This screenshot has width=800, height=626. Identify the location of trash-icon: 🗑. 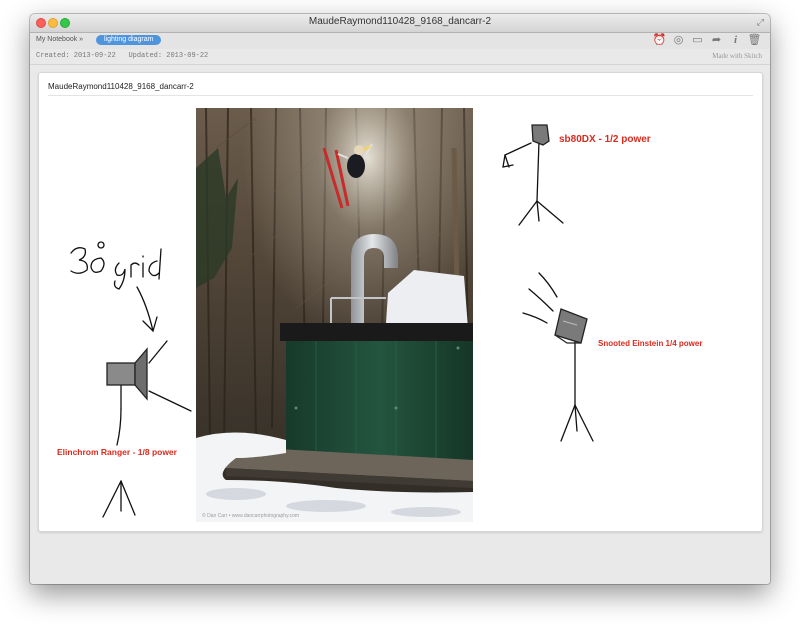
(754, 40).